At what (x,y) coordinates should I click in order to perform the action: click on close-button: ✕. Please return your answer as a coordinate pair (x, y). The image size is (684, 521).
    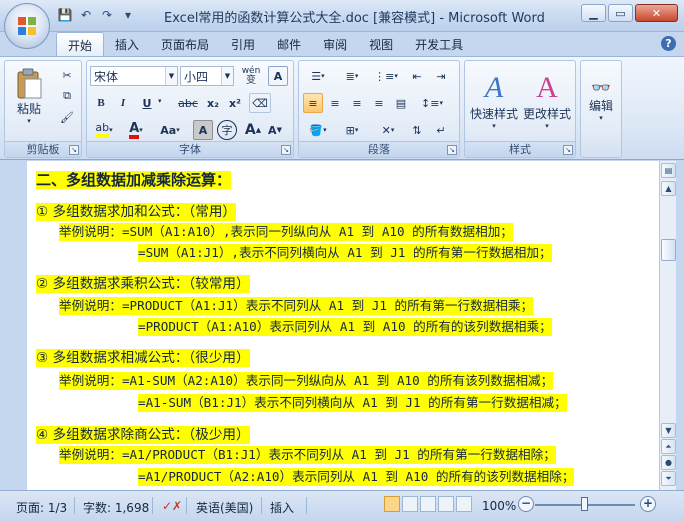
    Looking at the image, I should click on (656, 13).